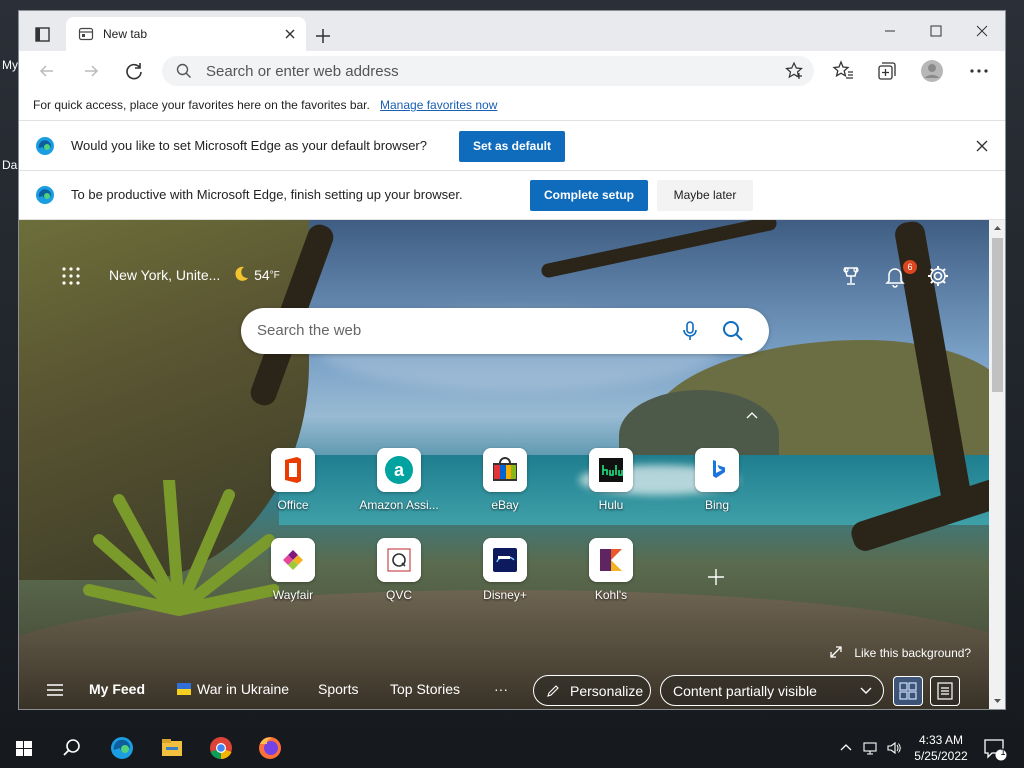 This screenshot has width=1024, height=768. I want to click on microphone-icon, so click(690, 331).